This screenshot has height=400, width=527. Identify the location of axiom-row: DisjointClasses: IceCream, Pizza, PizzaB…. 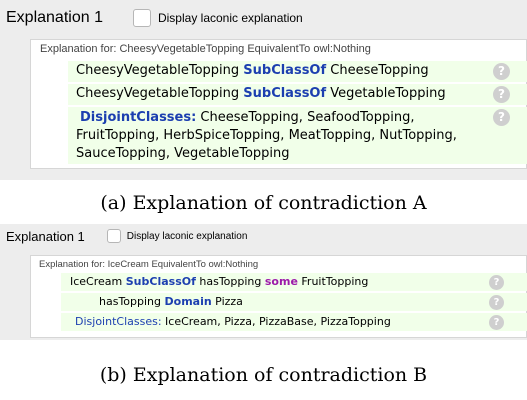
(294, 322).